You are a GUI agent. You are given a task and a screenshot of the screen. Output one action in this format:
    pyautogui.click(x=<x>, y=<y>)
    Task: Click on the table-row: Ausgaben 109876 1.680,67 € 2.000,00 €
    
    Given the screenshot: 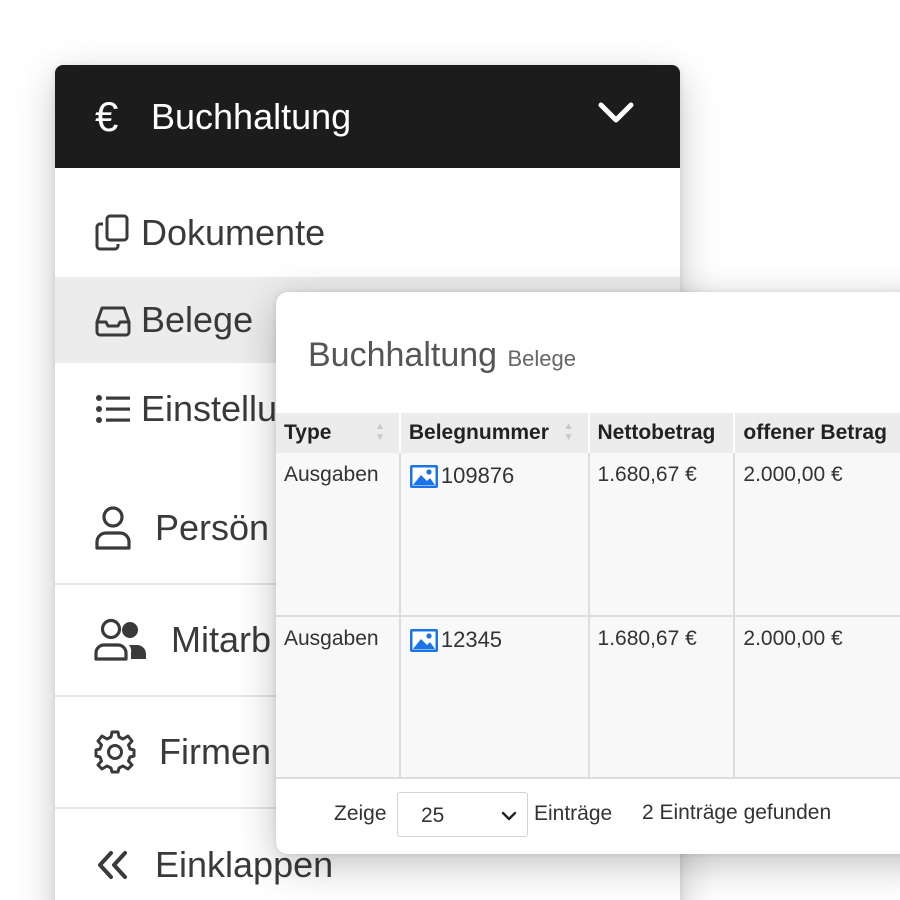 What is the action you would take?
    pyautogui.click(x=588, y=535)
    